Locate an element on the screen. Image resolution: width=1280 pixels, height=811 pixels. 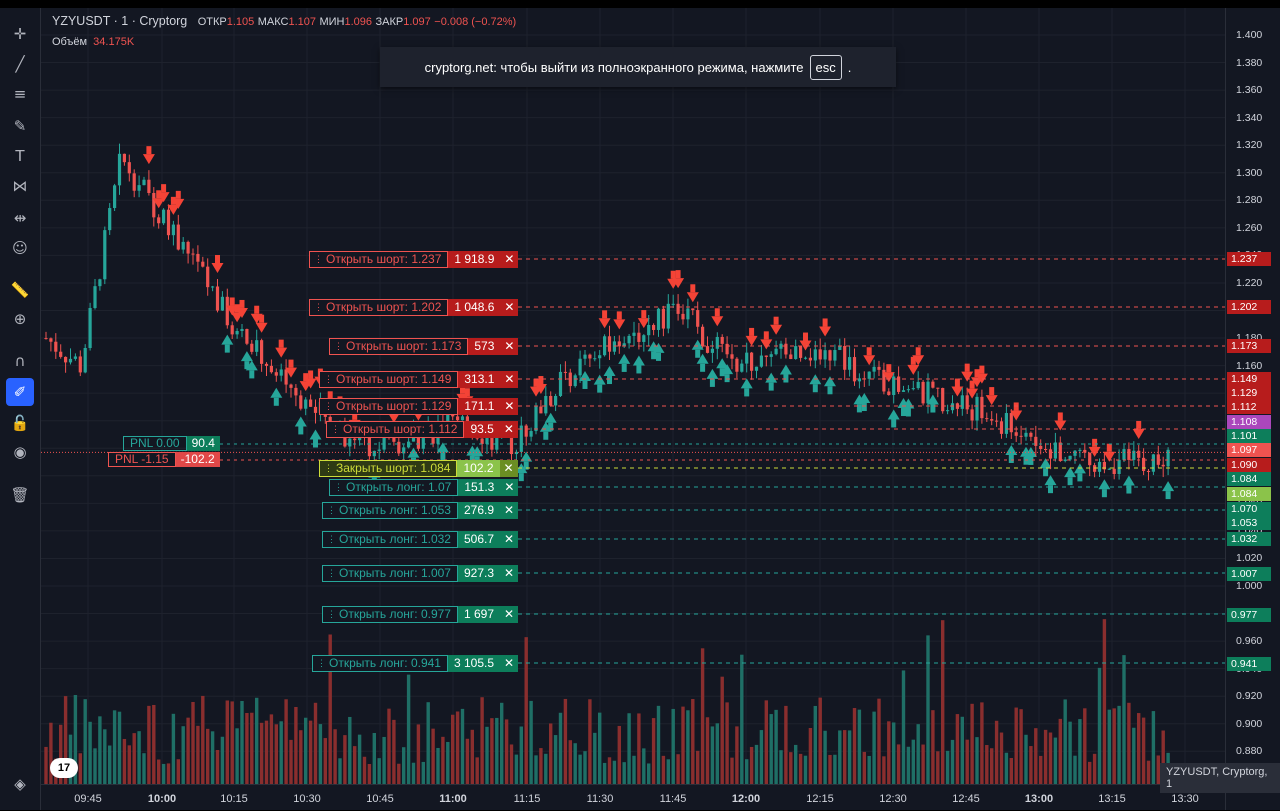
layers-icon: ◈ is located at coordinates (20, 784).